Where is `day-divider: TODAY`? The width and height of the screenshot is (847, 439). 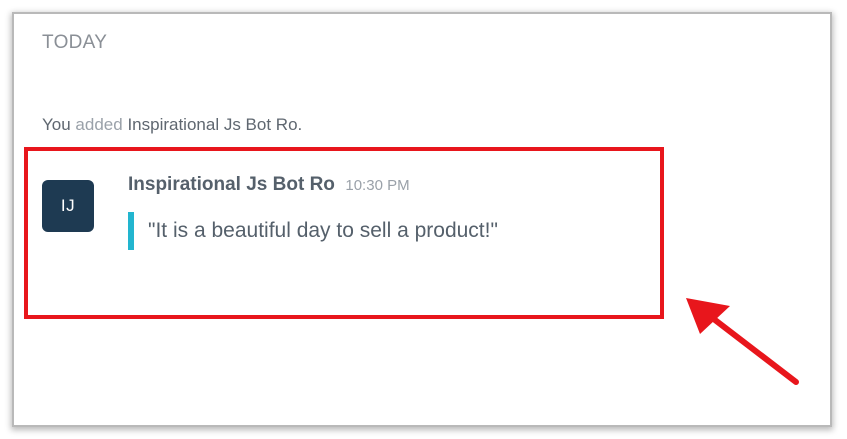
day-divider: TODAY is located at coordinates (75, 42).